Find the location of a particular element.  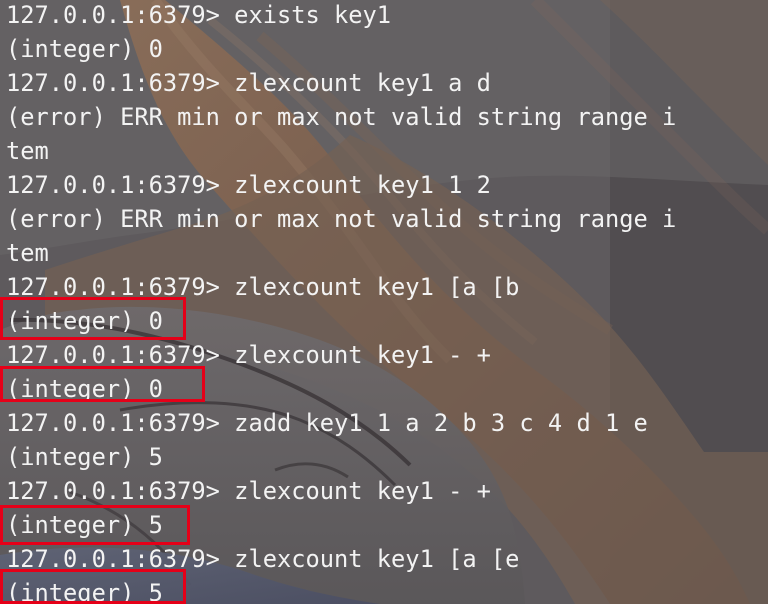

terminal-line: 127.0.0.1:6379> exists key1 is located at coordinates (199, 15).